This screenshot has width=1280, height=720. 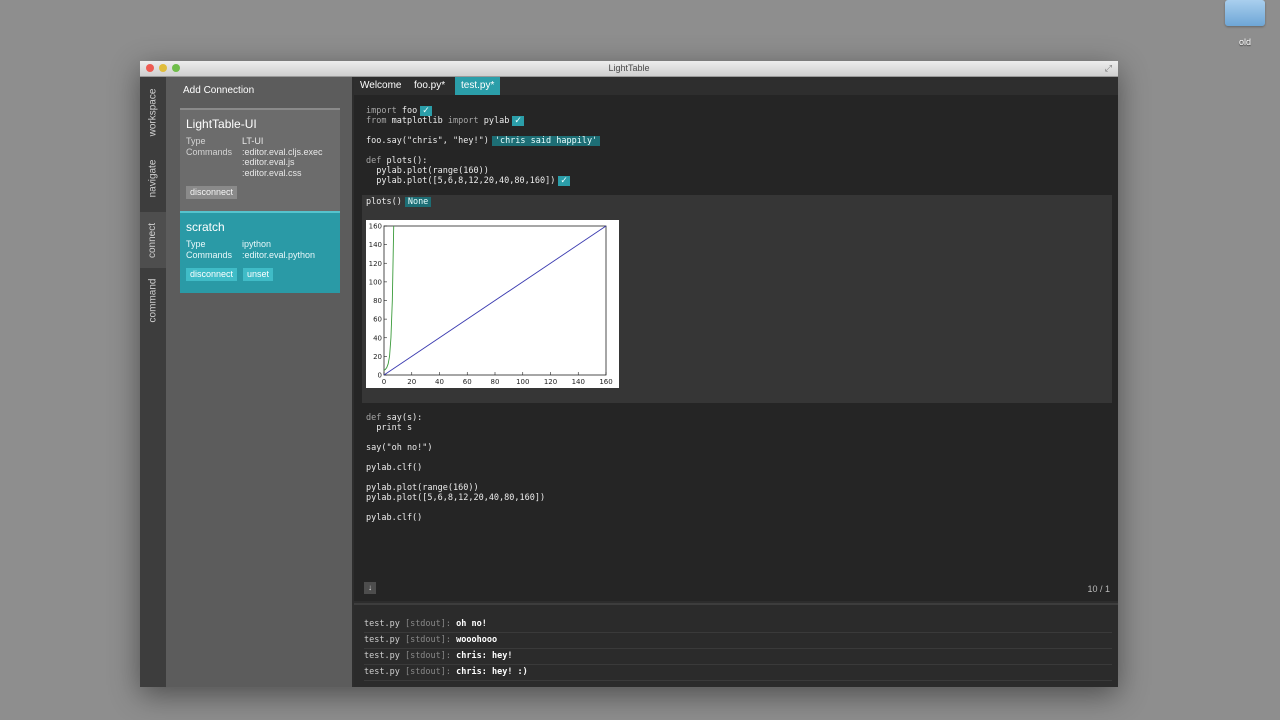 What do you see at coordinates (445, 121) in the screenshot?
I see `code-line: from matplotlib import pylab ✓` at bounding box center [445, 121].